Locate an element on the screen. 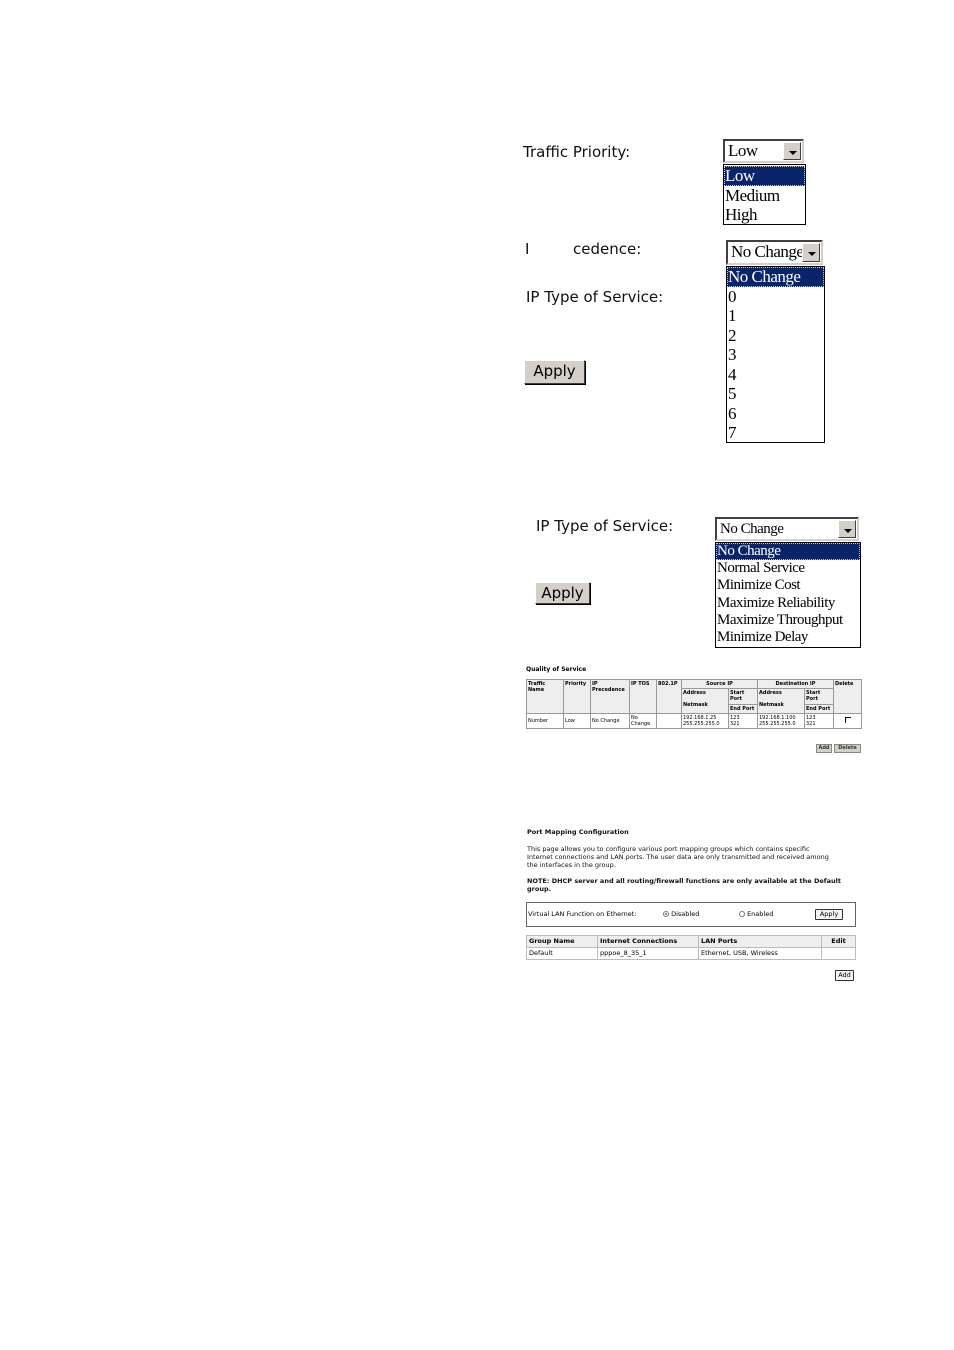 Image resolution: width=954 pixels, height=1350 pixels. traffic-priority-label: Traffic Priority: is located at coordinates (577, 152).